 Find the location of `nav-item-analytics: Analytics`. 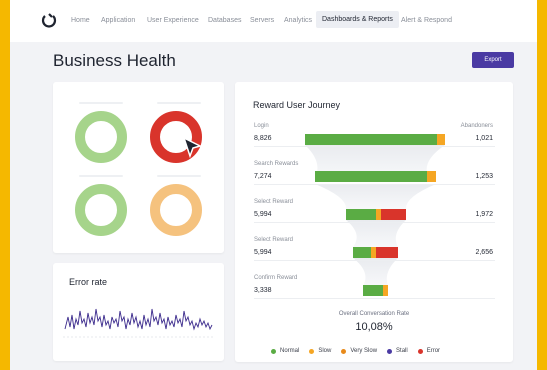

nav-item-analytics: Analytics is located at coordinates (298, 20).